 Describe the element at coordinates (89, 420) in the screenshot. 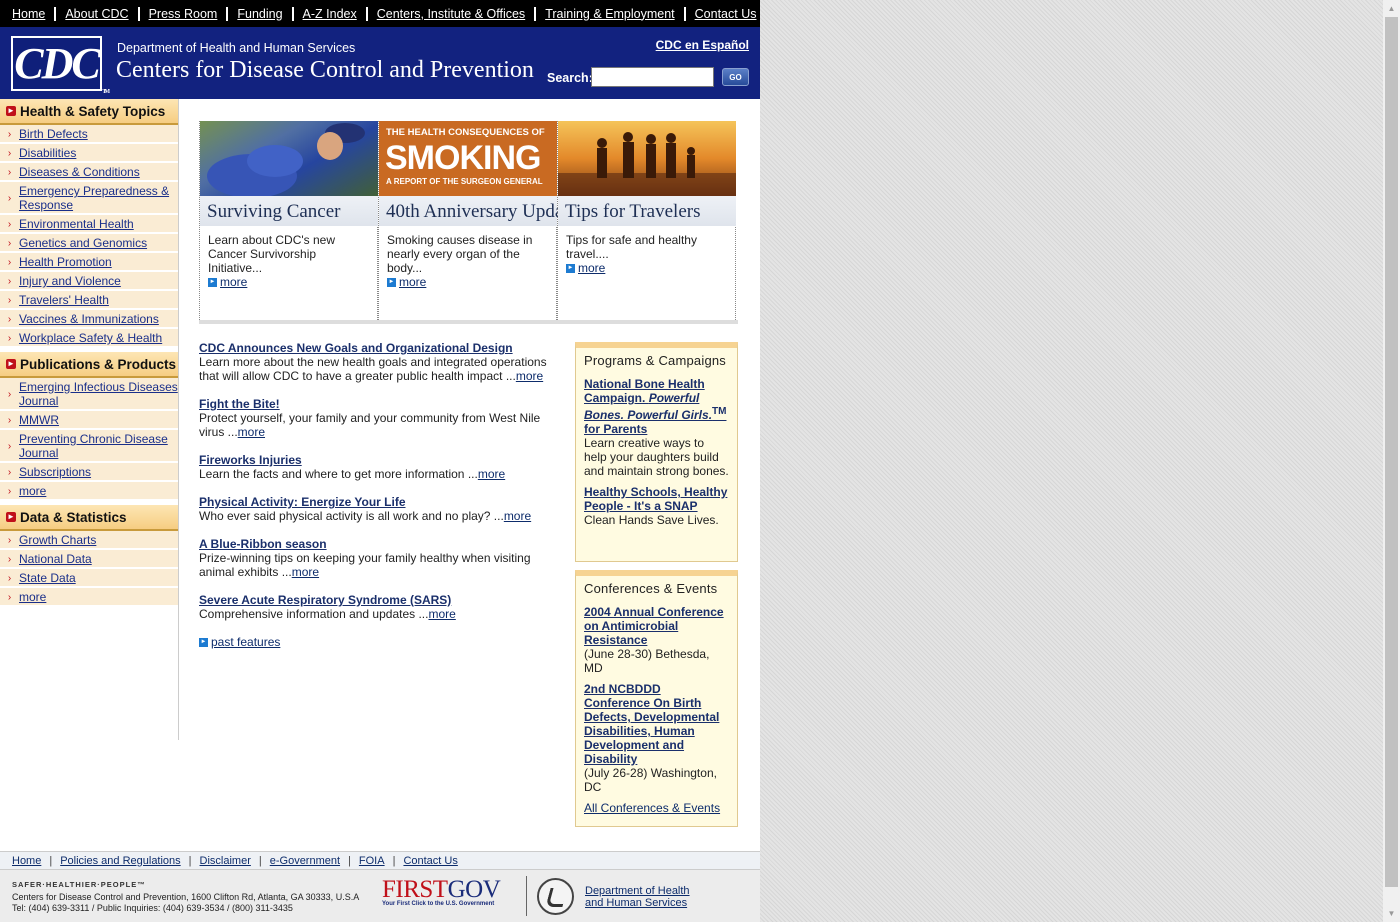

I see `nav-item: › MMWR` at that location.